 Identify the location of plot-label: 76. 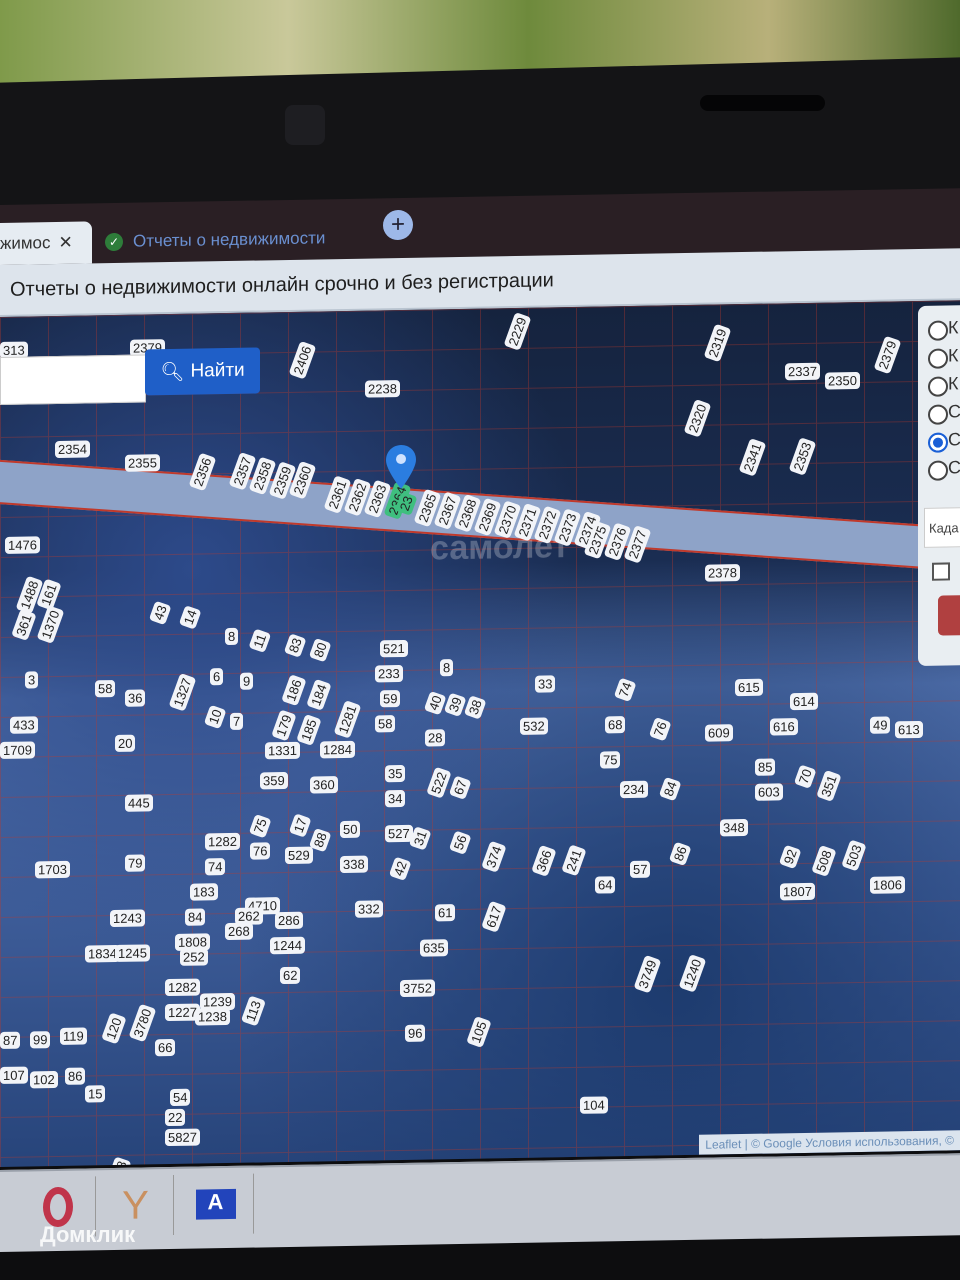
(260, 851).